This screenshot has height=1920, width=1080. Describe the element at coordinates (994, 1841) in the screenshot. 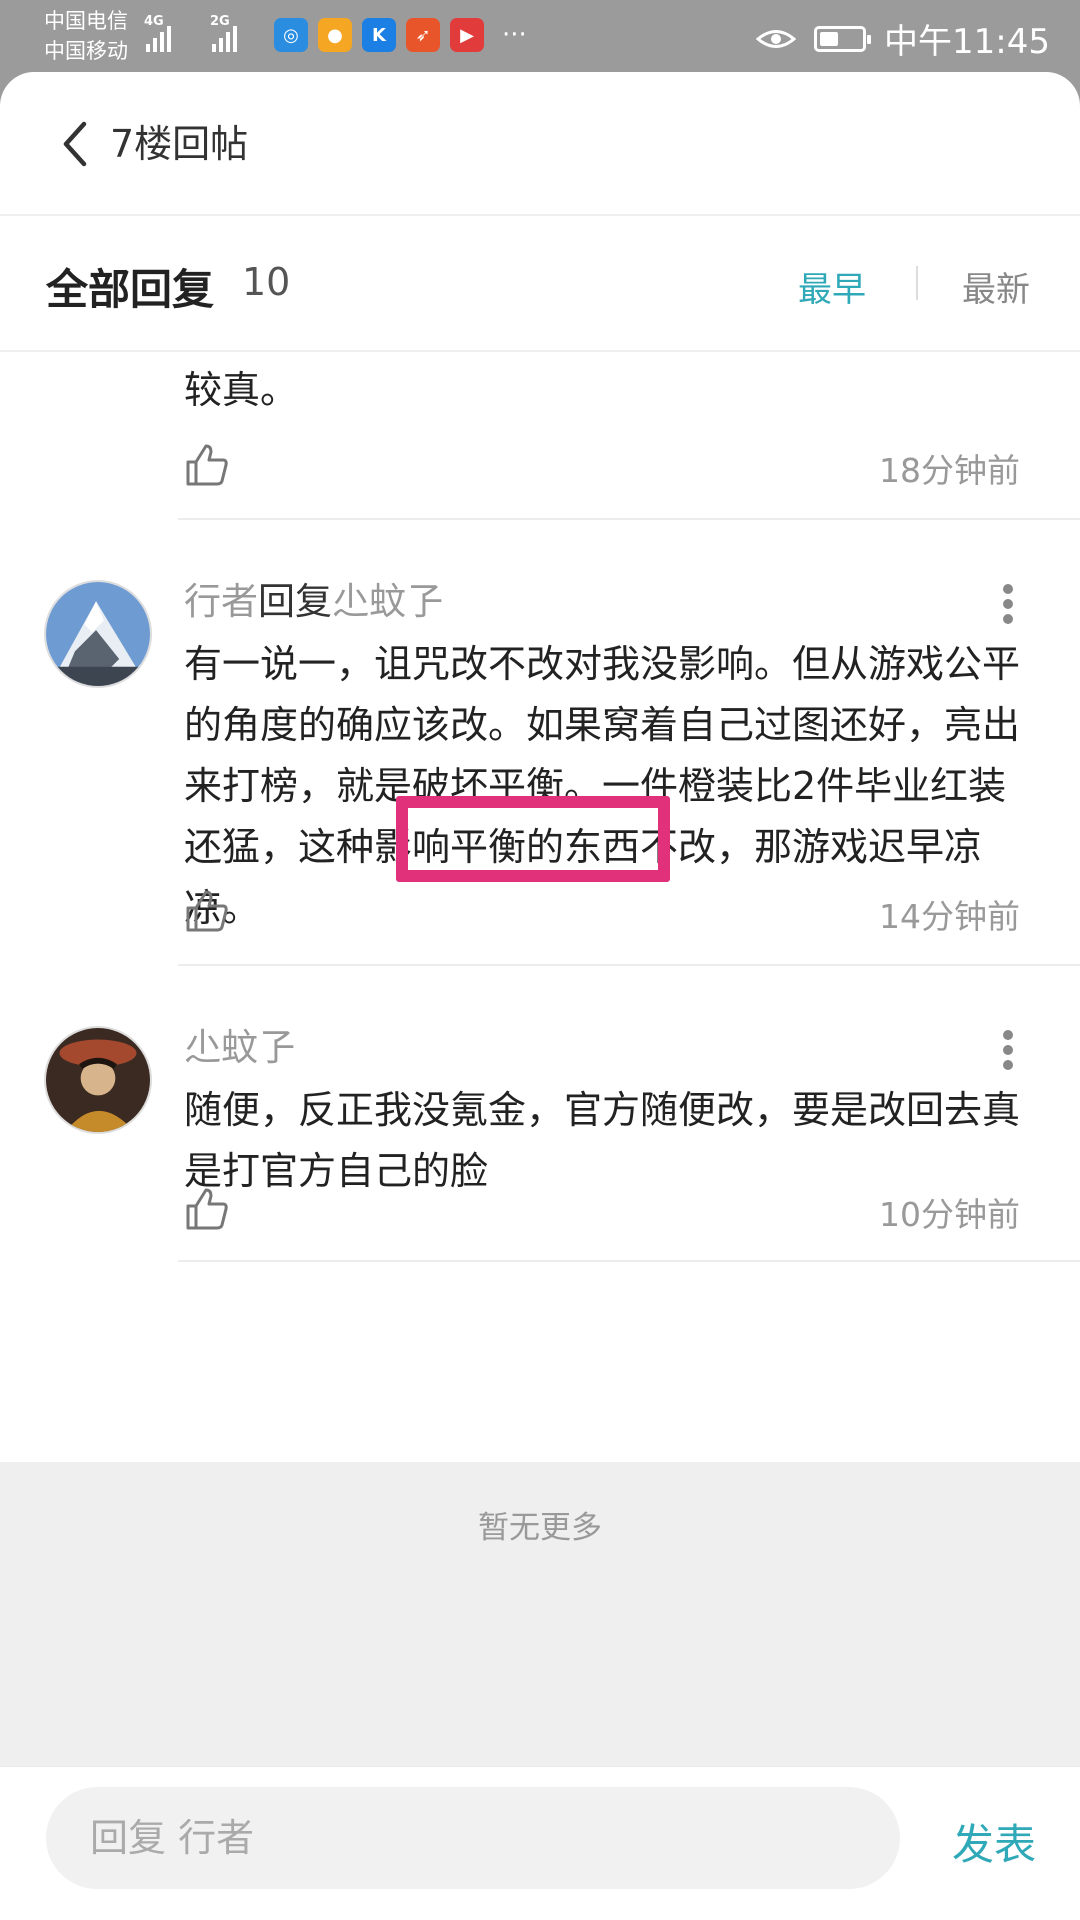

I see `send-button: 发表` at that location.